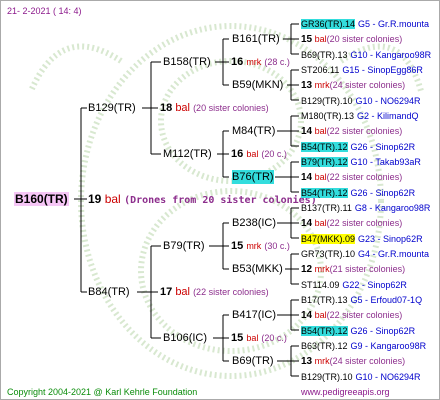 Image resolution: width=440 pixels, height=400 pixels. I want to click on g4-ancestor: B137(TR).11, so click(326, 208).